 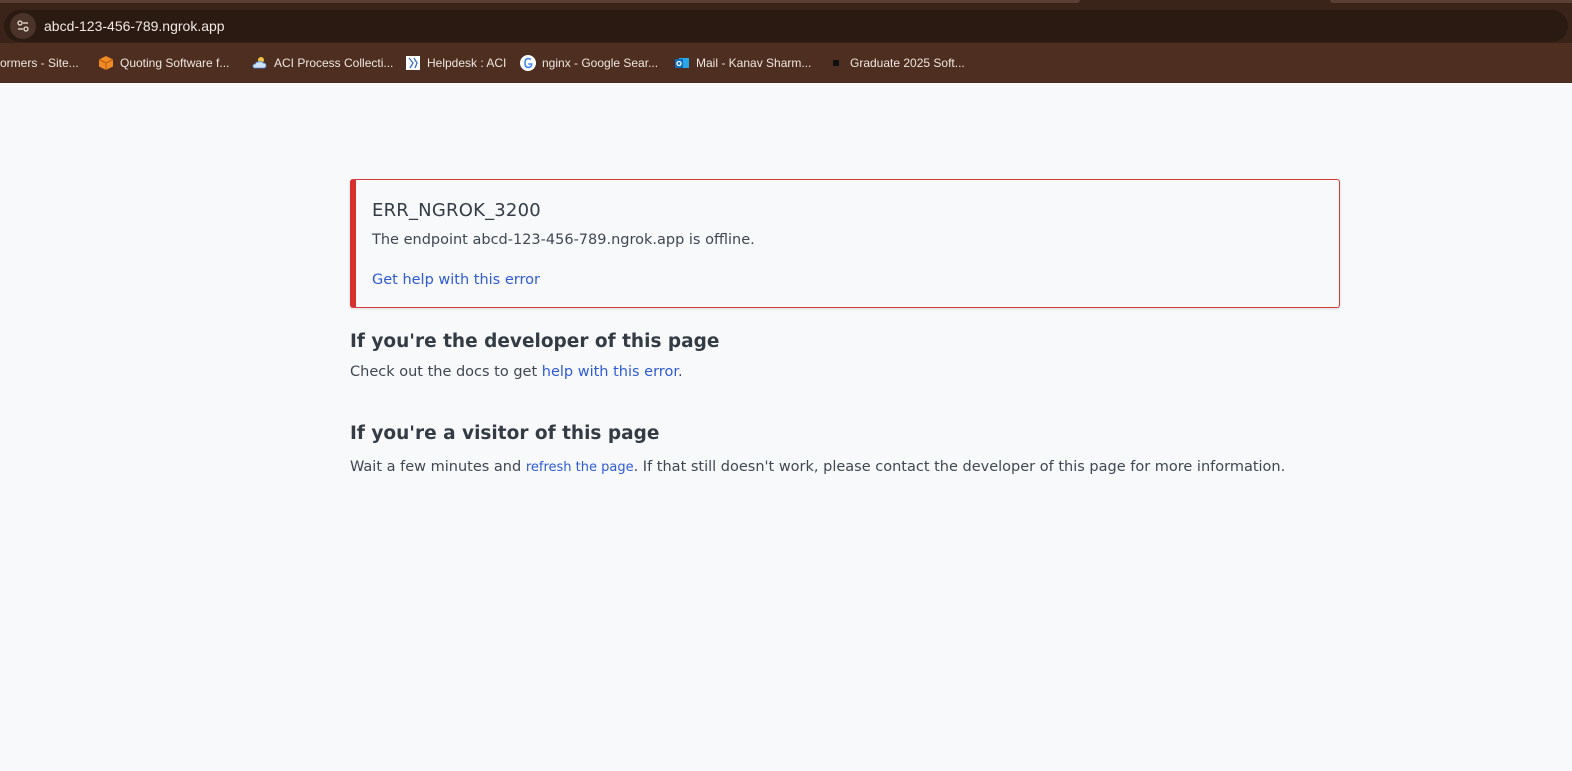 I want to click on browser-toolbar: abcd-123-456-789.ngrok.app, so click(x=786, y=25).